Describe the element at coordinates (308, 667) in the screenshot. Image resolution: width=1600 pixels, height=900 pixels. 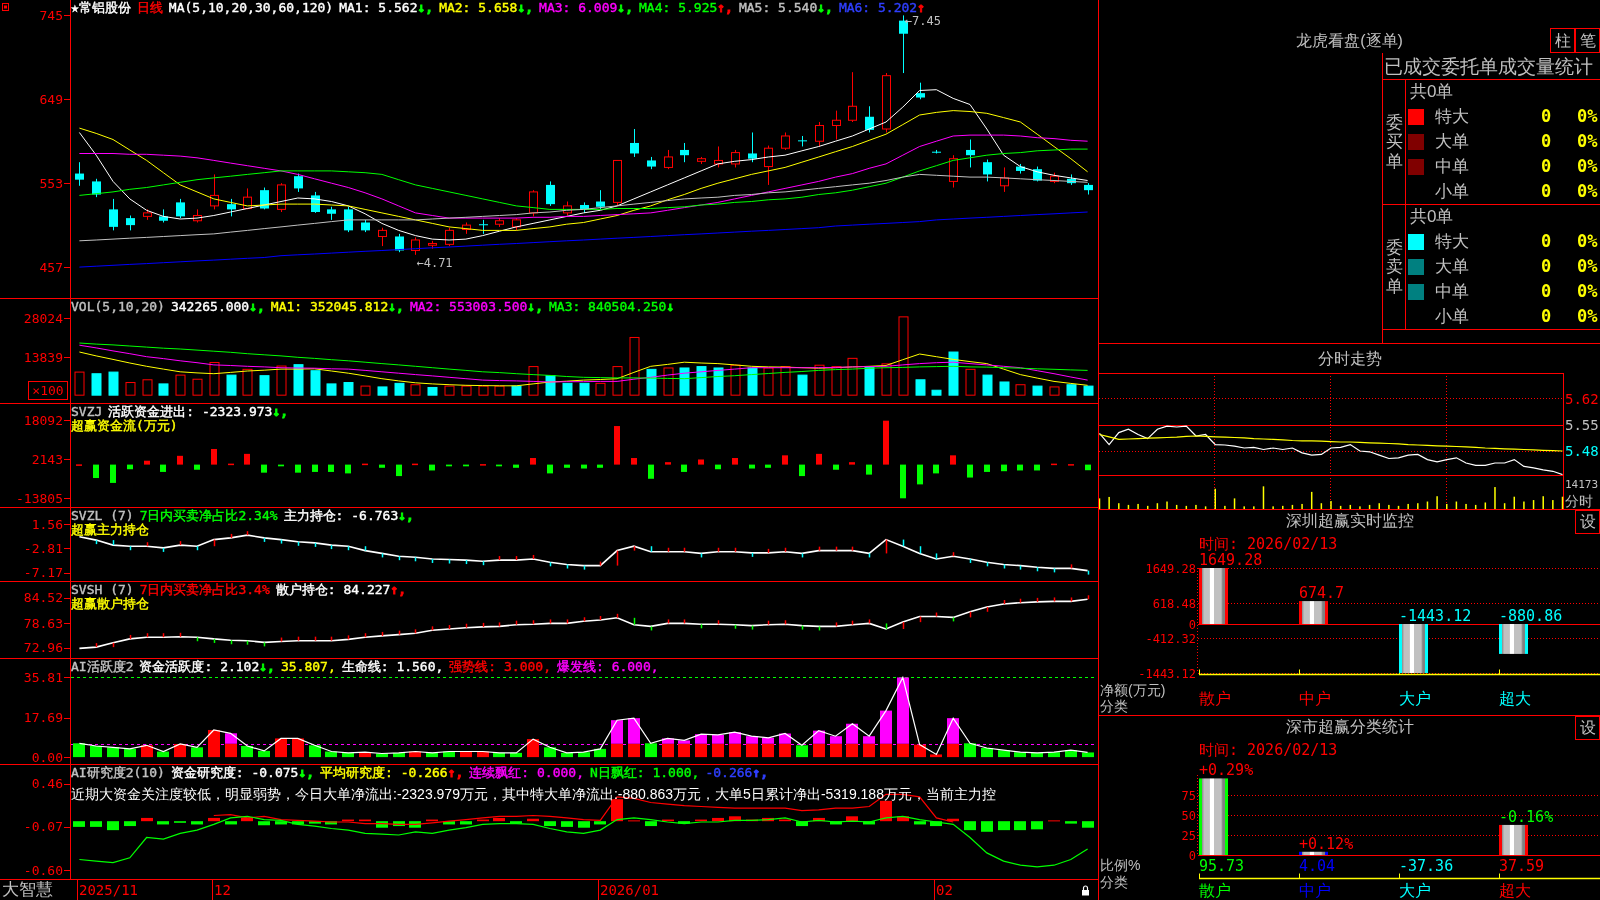
I see `legend-text: 35.807,` at that location.